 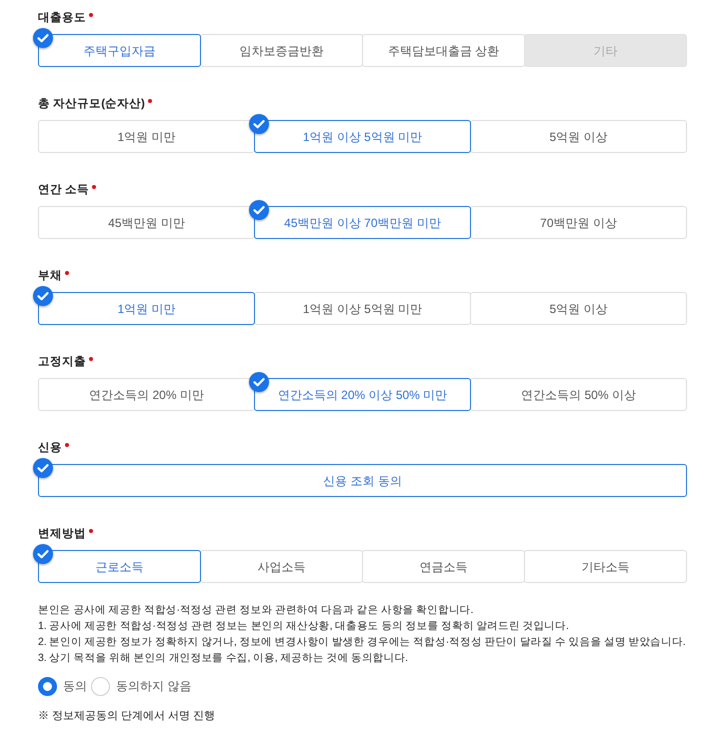 What do you see at coordinates (304, 626) in the screenshot?
I see `notice-item: 1. 공사에 제공한 적합성·적정성 관련 정보는 본인의 재산상황, 대출용도 등의 정보를 정확히 알려드린 것입니다.` at bounding box center [304, 626].